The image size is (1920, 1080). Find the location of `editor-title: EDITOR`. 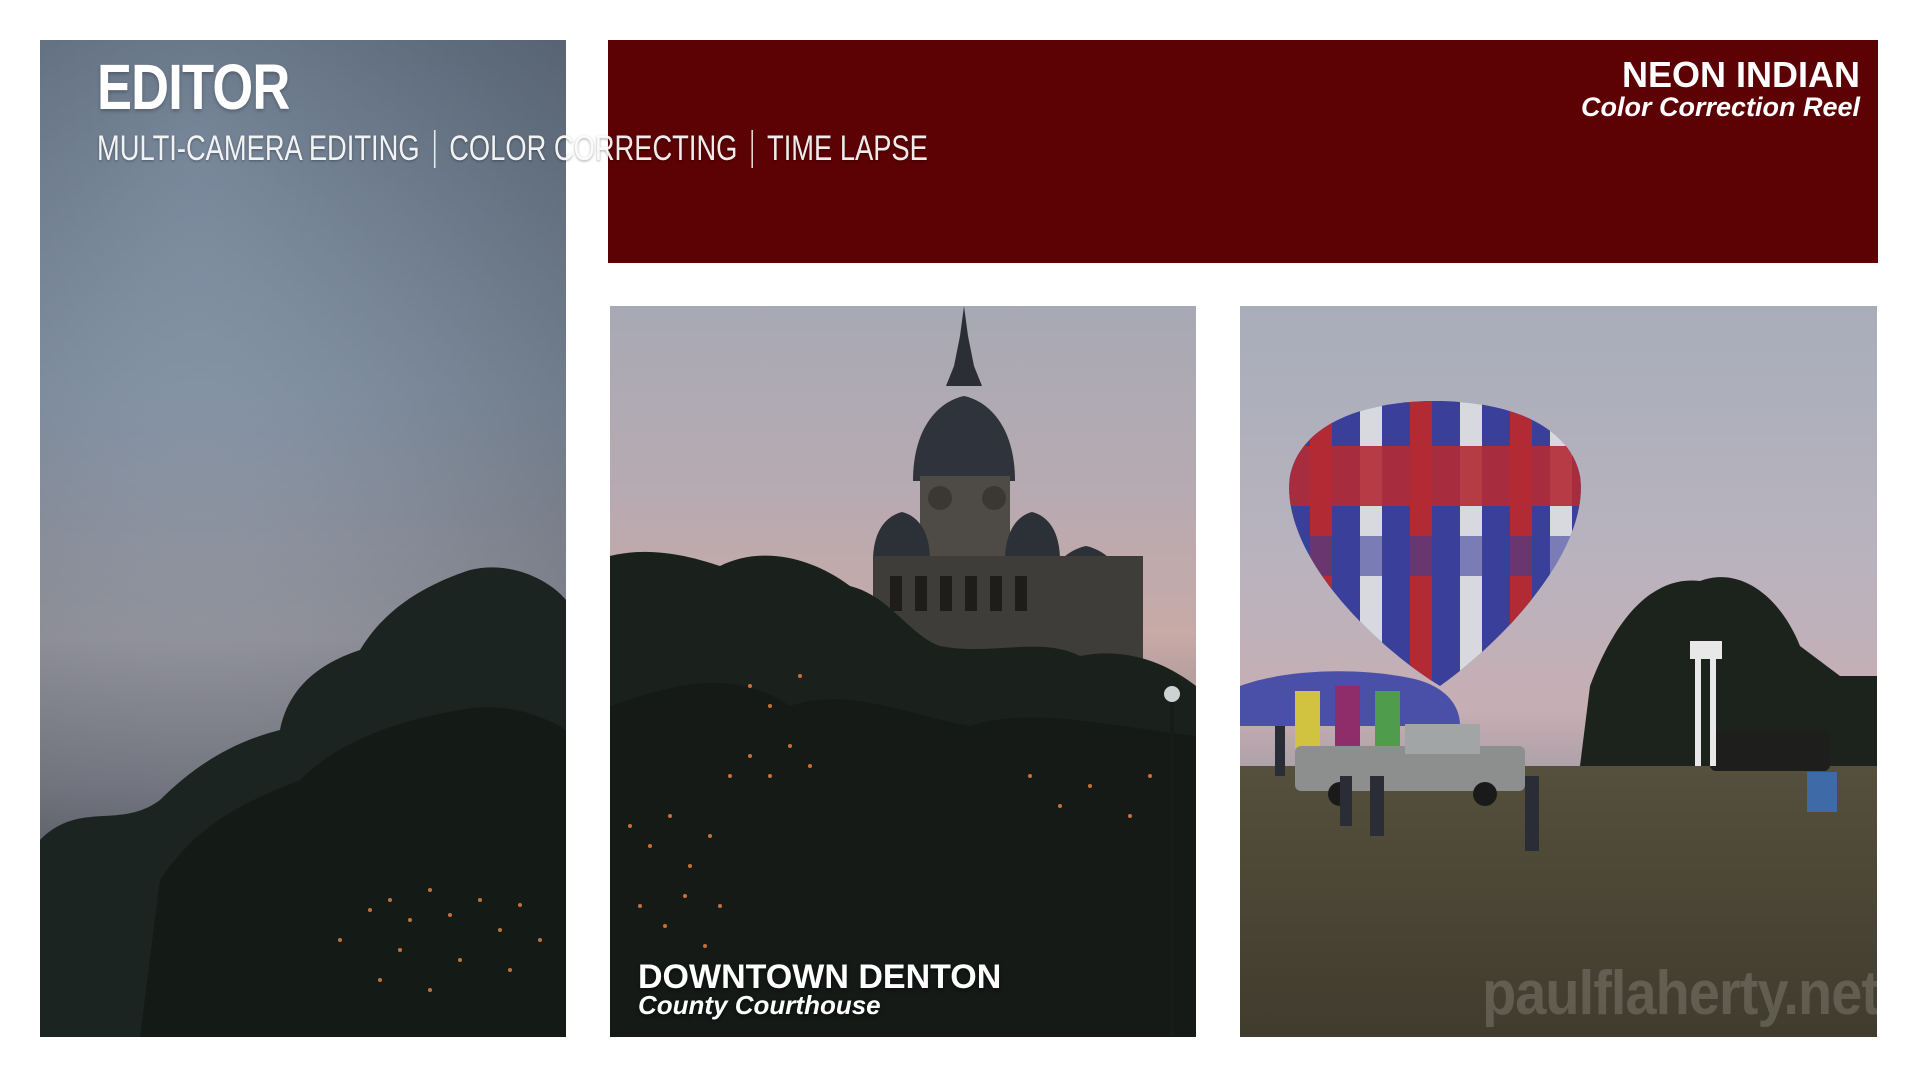

editor-title: EDITOR is located at coordinates (193, 87).